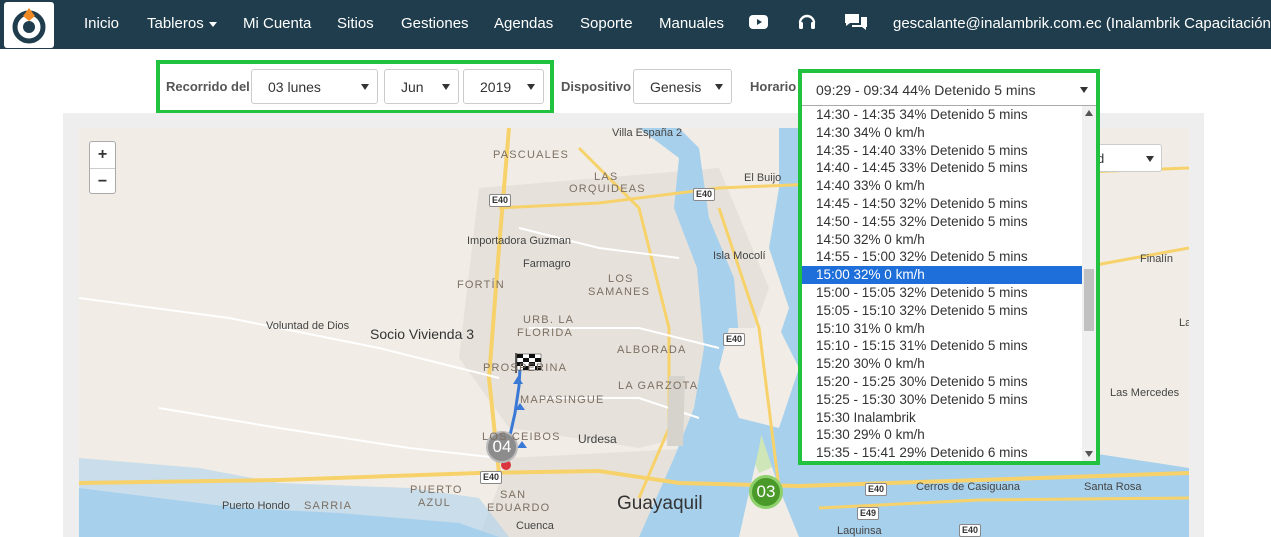  I want to click on map-label: Guayaquil, so click(660, 503).